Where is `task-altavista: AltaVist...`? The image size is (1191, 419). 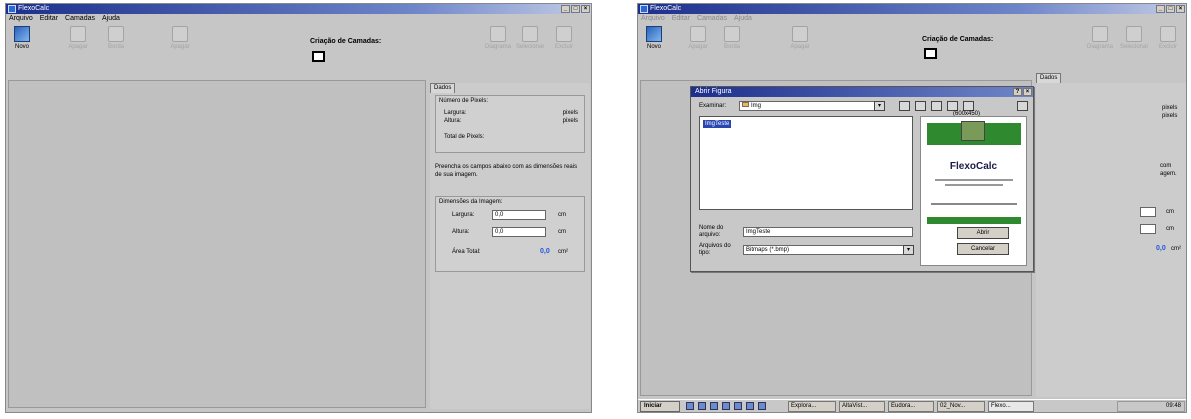 task-altavista: AltaVist... is located at coordinates (862, 406).